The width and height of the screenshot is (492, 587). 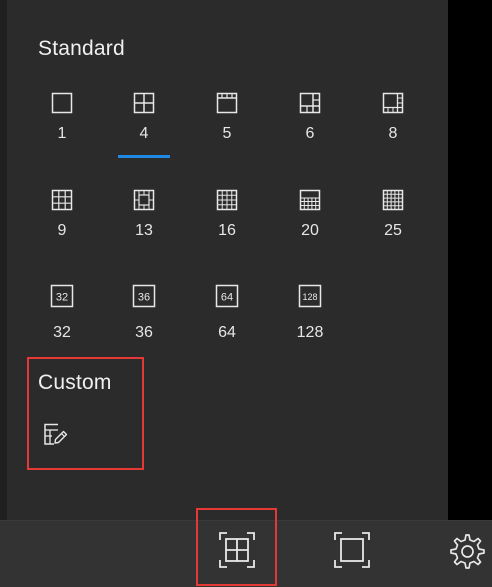 I want to click on layout-label: 16, so click(x=227, y=230).